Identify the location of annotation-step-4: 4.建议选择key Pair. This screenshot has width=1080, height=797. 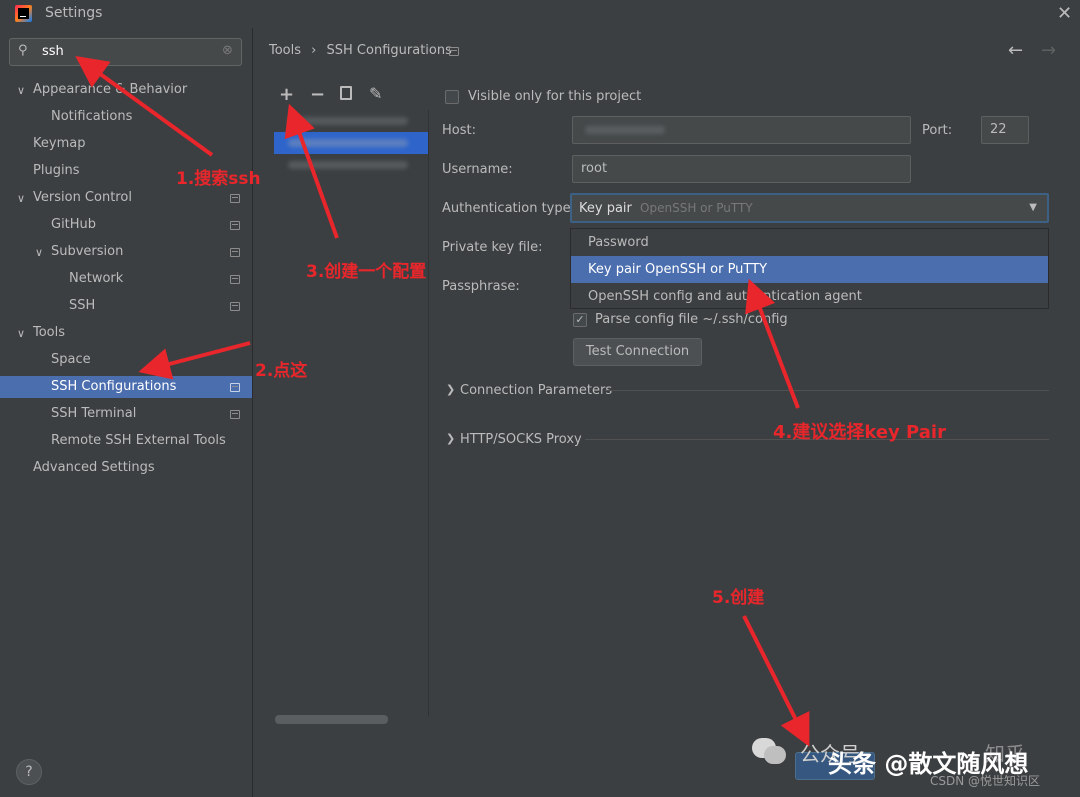
(859, 432).